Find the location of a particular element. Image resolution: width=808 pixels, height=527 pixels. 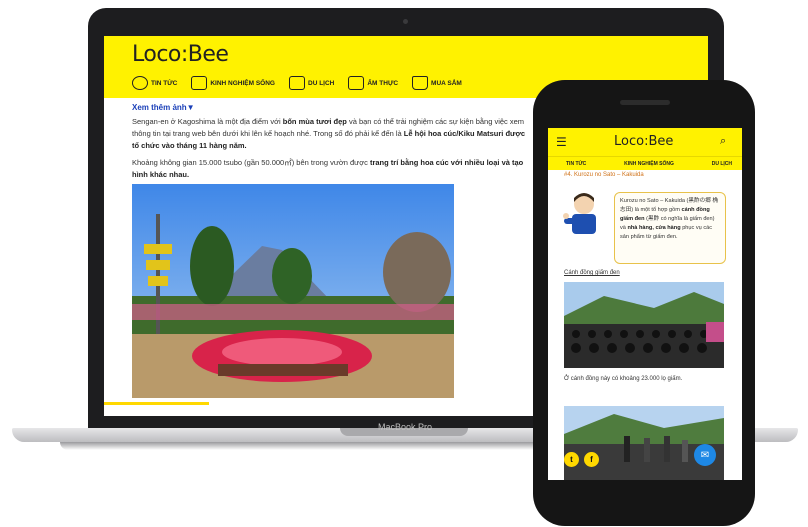

mobile-nav: TIN TỨC KINH NGHIỆM SỐNG DU LỊCH is located at coordinates (645, 163).